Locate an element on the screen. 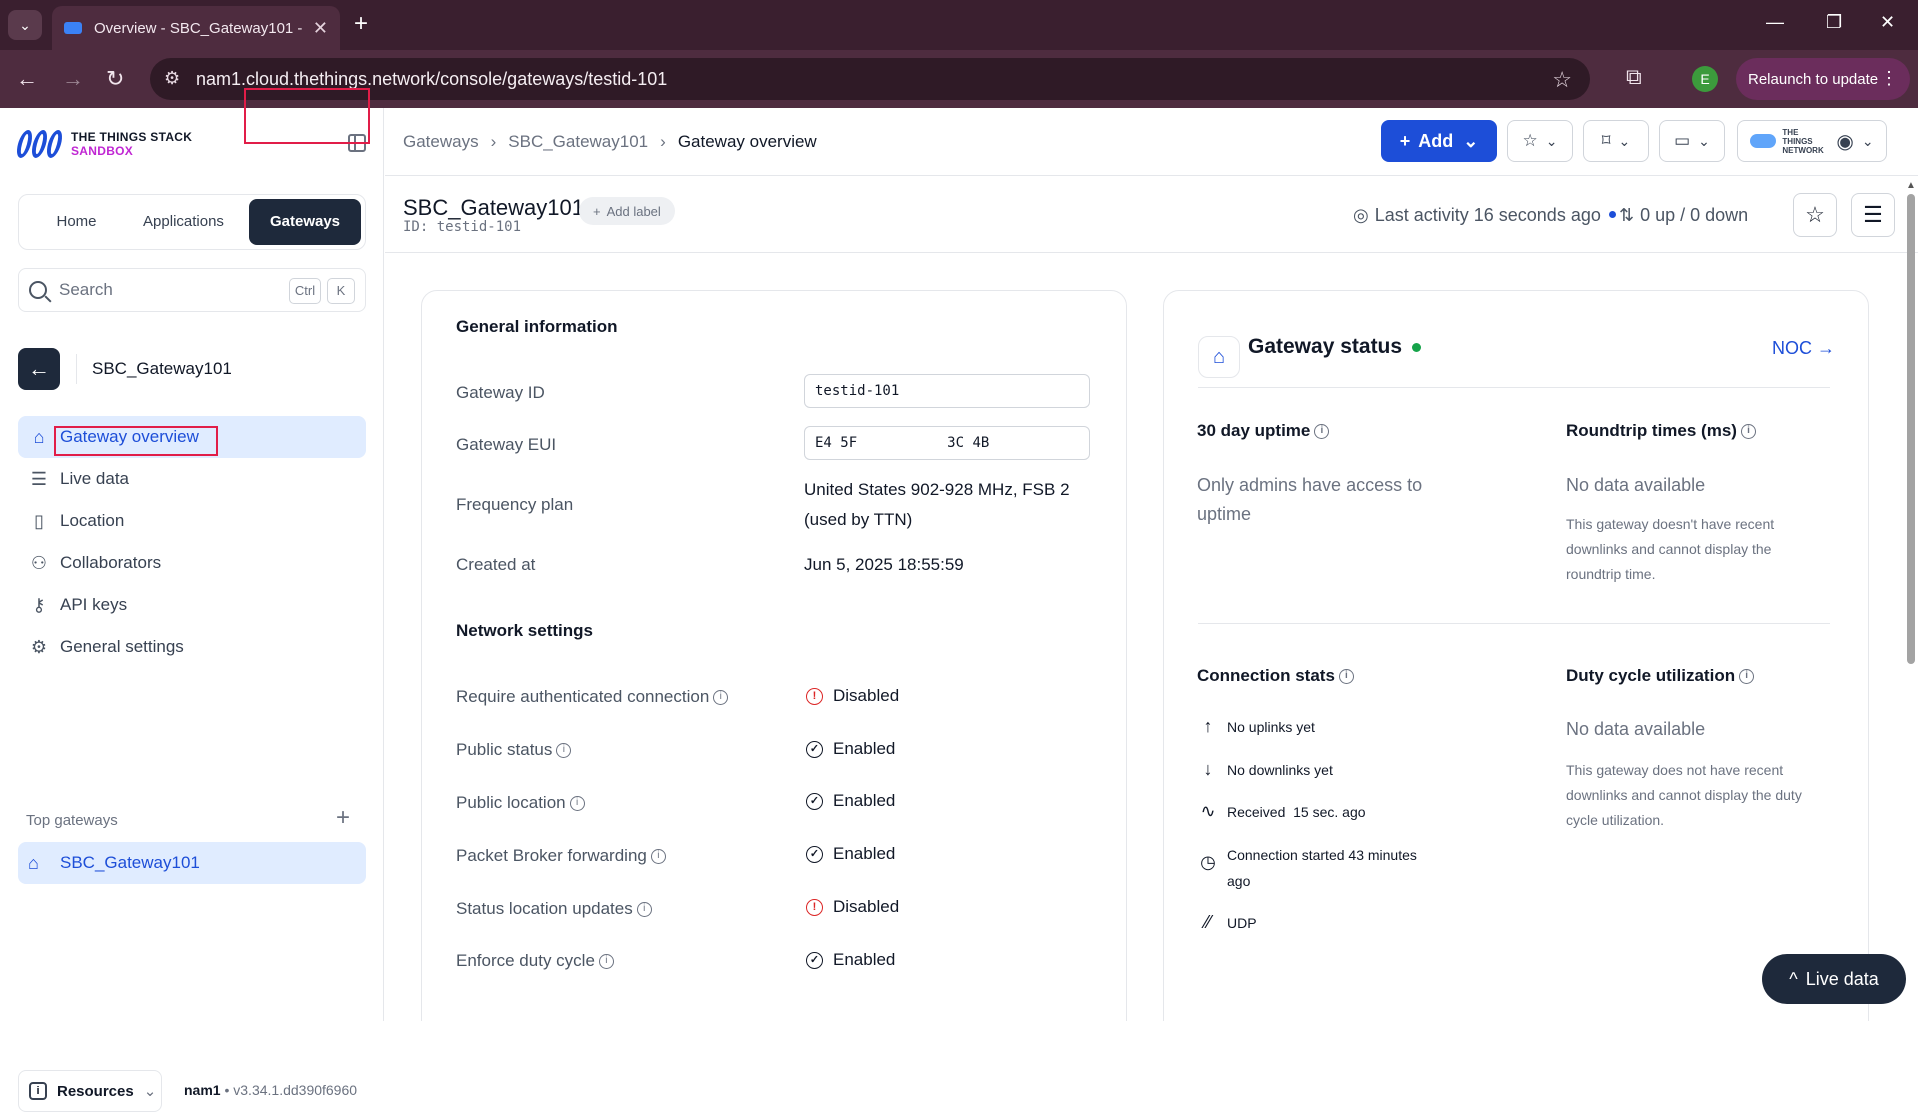 The height and width of the screenshot is (1112, 1918). site-info-icon: ⚙ is located at coordinates (172, 78).